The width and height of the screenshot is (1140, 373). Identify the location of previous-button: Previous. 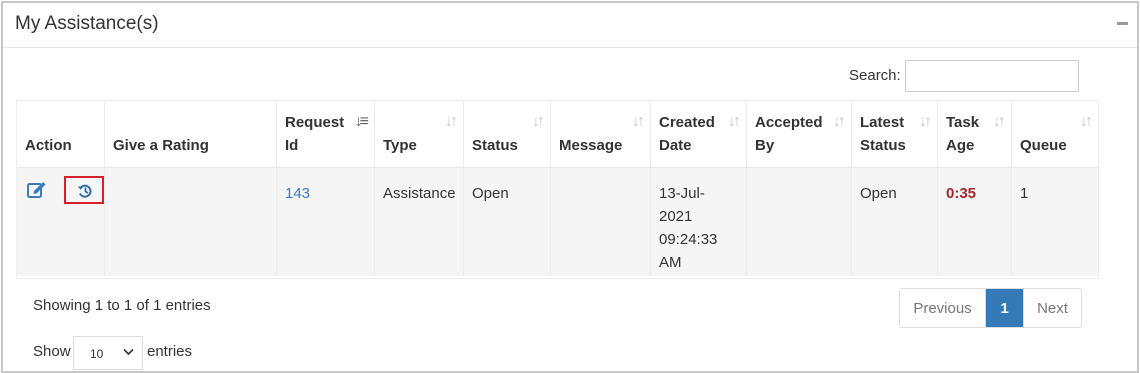
(943, 308).